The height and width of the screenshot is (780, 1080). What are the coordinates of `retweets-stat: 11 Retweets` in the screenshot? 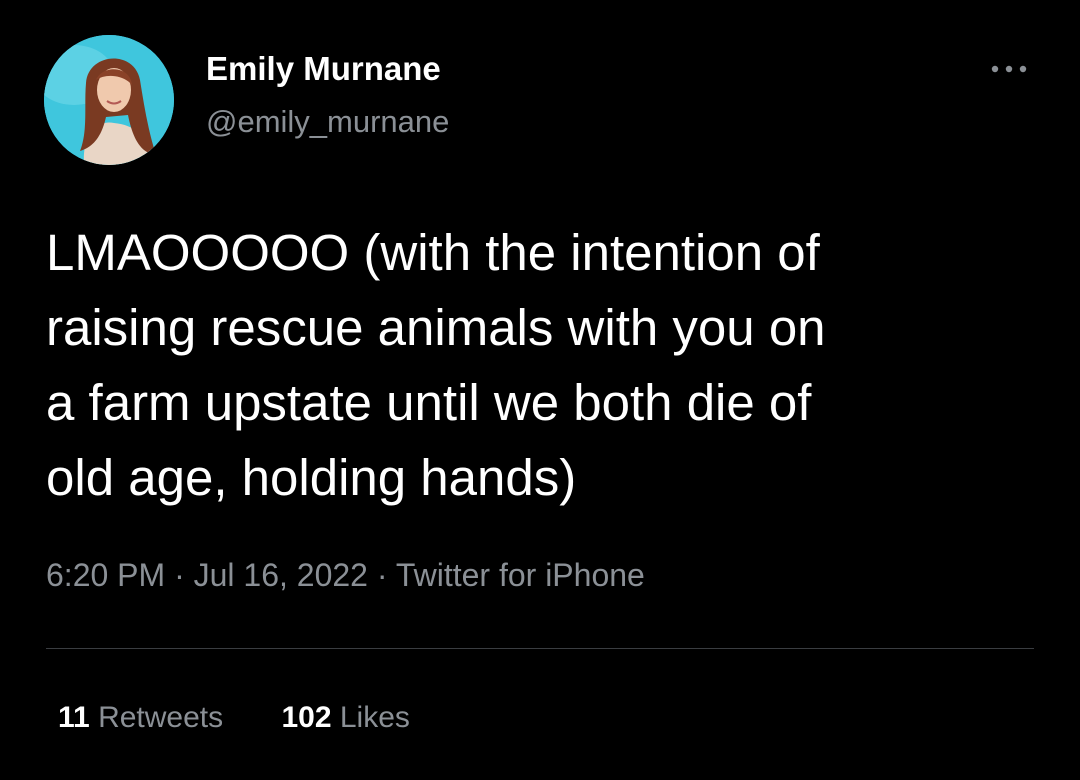 It's located at (140, 718).